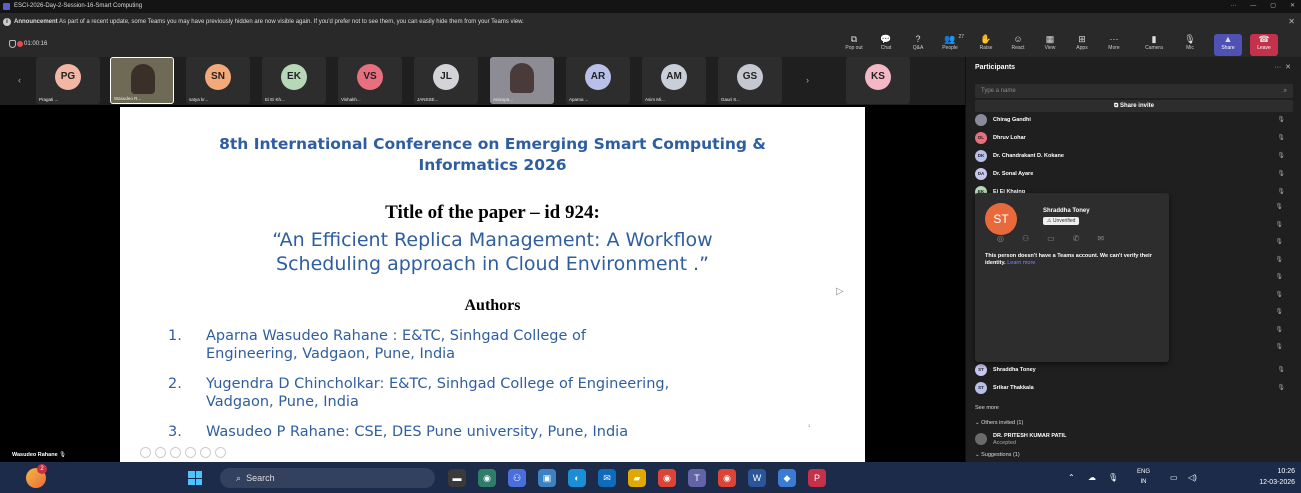  I want to click on slide-next-icon, so click(160, 452).